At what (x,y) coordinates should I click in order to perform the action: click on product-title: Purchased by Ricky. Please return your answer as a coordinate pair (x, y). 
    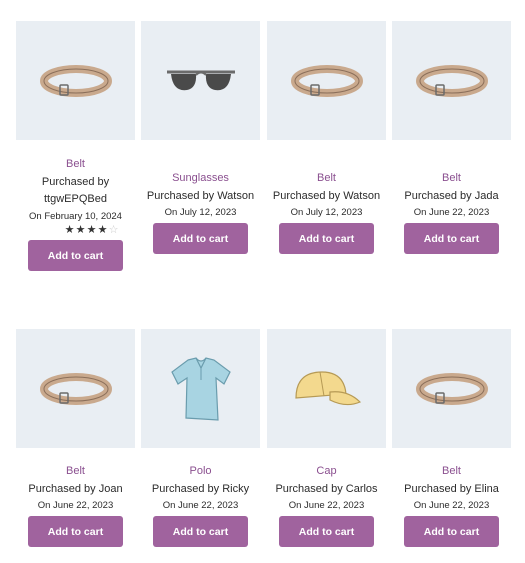
    Looking at the image, I should click on (200, 489).